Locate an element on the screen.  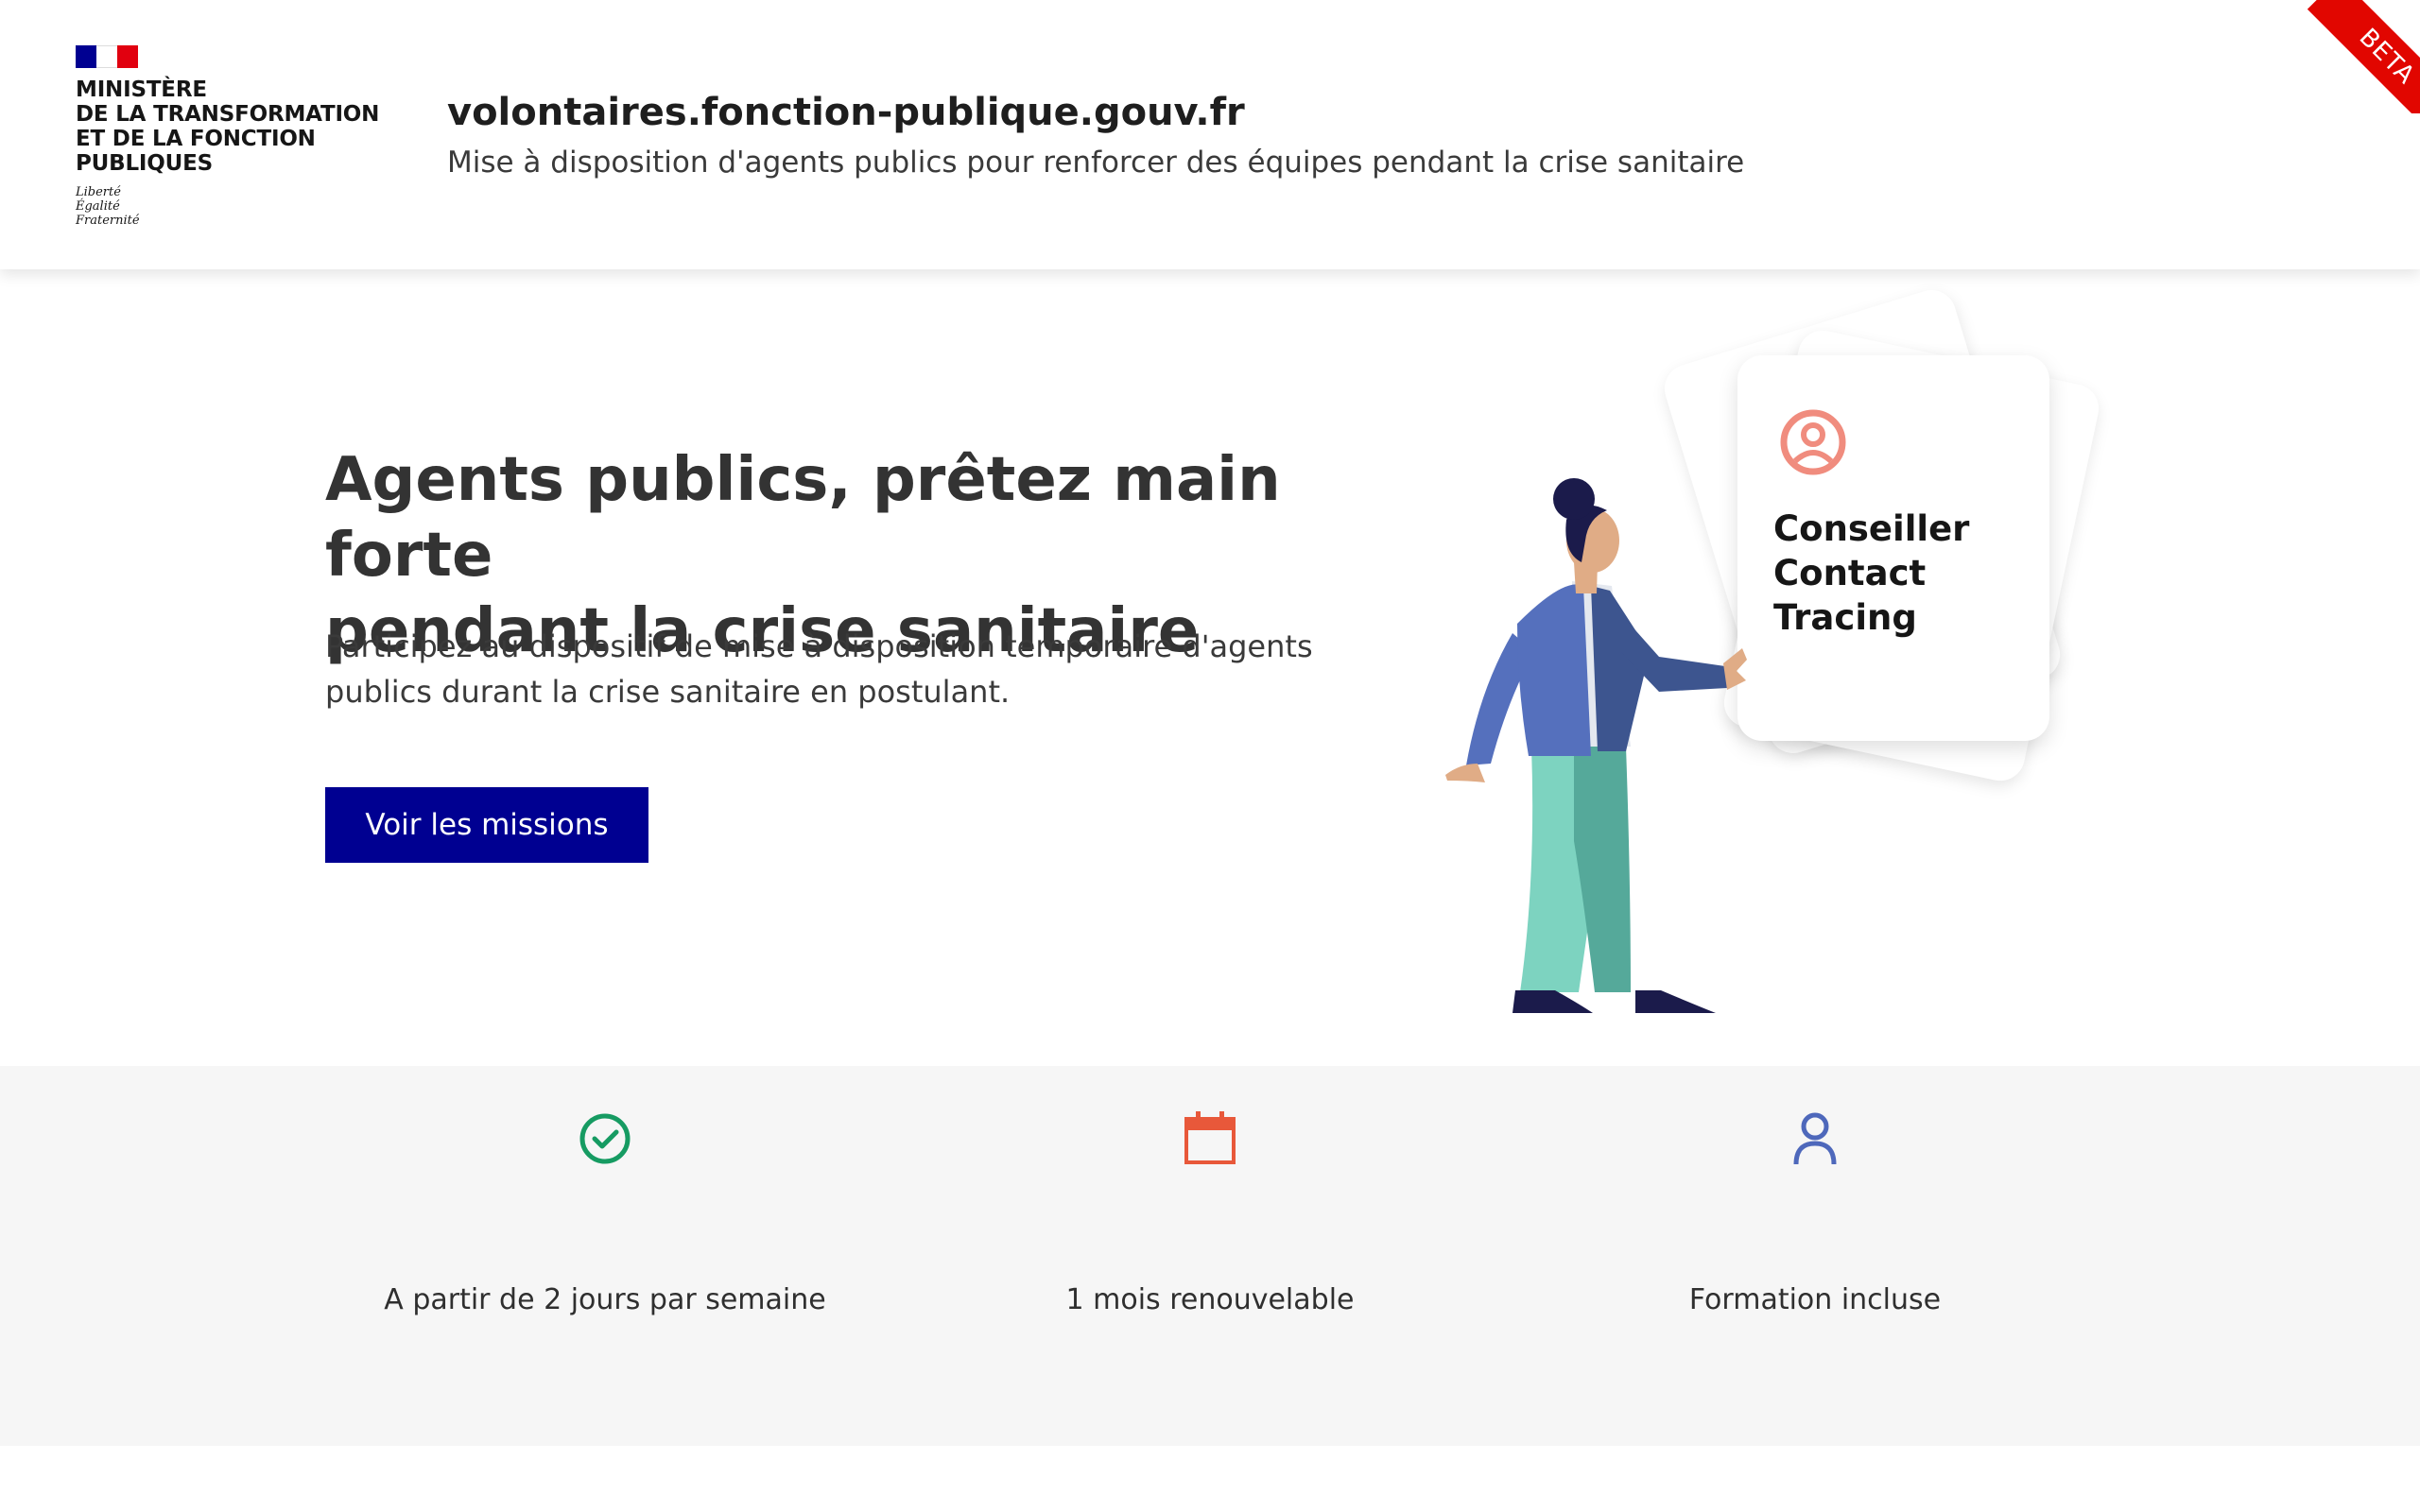
feature-item: Formation incluse is located at coordinates (1815, 1256).